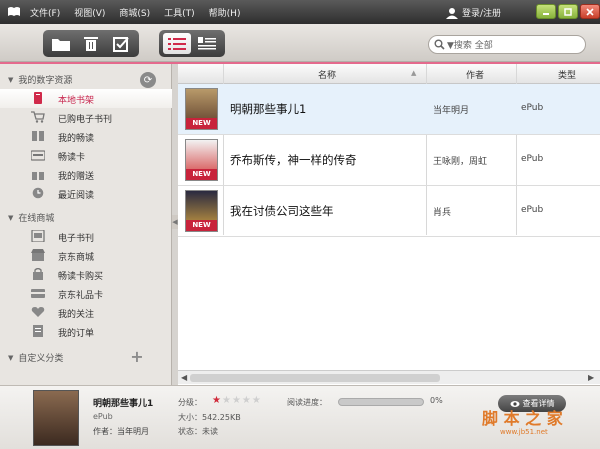  Describe the element at coordinates (381, 402) in the screenshot. I see `reading-progress-bar` at that location.